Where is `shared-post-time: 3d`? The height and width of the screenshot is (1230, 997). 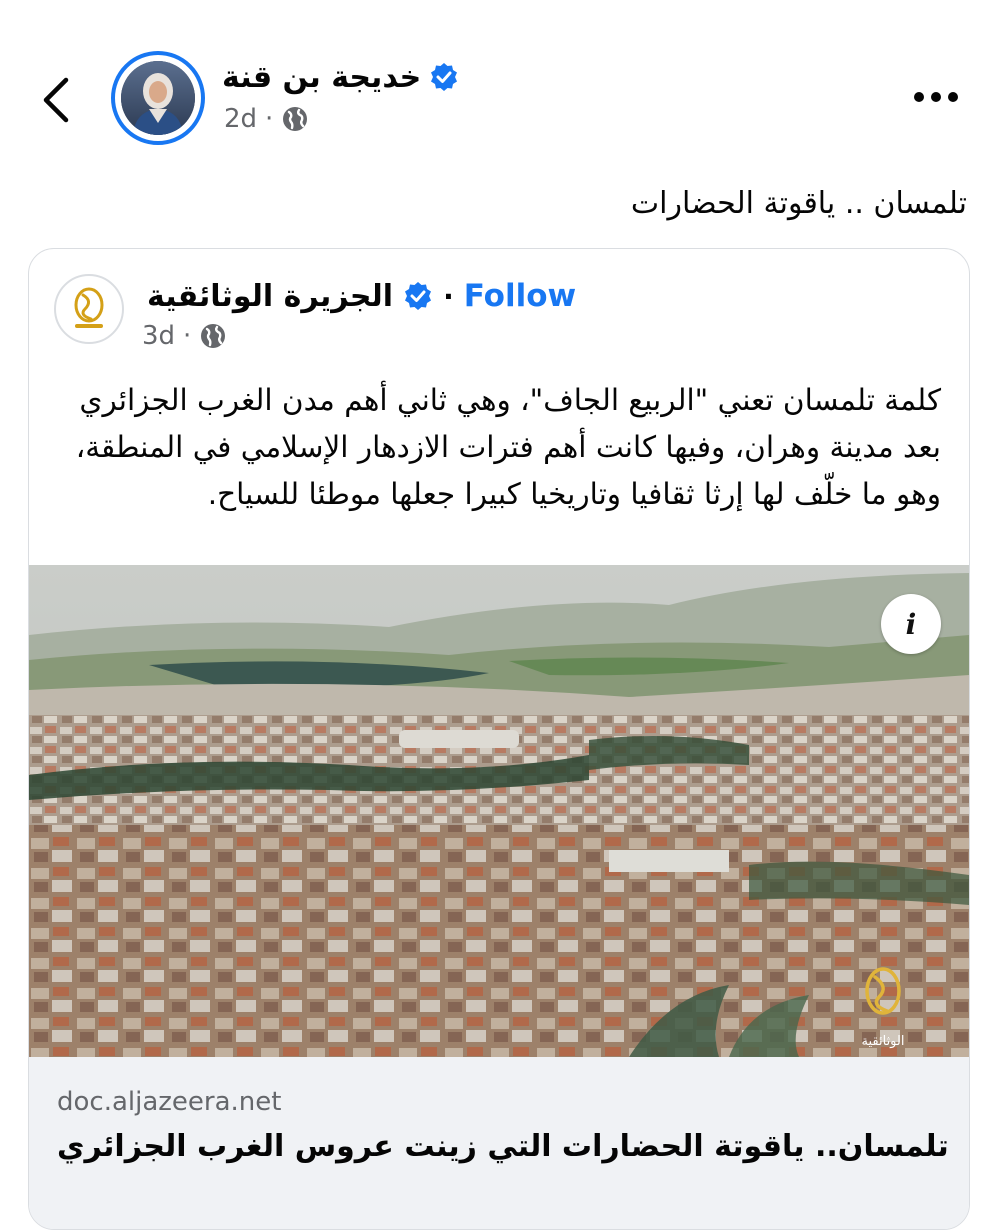 shared-post-time: 3d is located at coordinates (158, 336).